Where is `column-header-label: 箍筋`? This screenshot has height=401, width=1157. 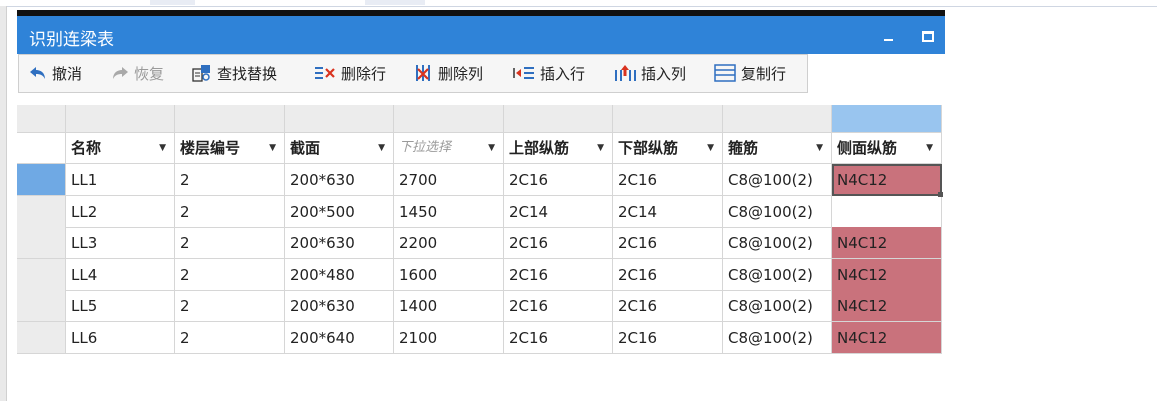
column-header-label: 箍筋 is located at coordinates (743, 148).